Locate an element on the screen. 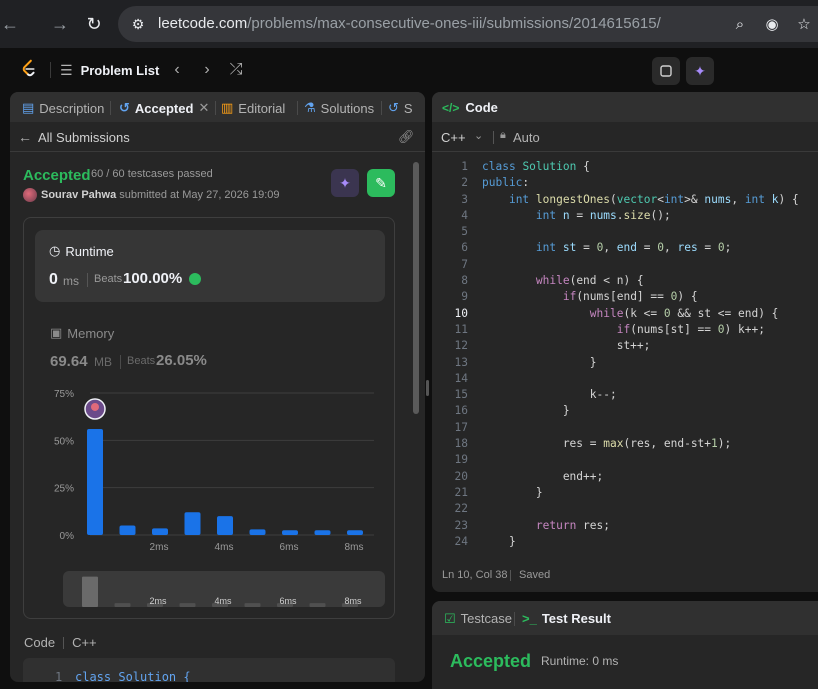  prev-problem-icon: ‹ is located at coordinates (177, 70).